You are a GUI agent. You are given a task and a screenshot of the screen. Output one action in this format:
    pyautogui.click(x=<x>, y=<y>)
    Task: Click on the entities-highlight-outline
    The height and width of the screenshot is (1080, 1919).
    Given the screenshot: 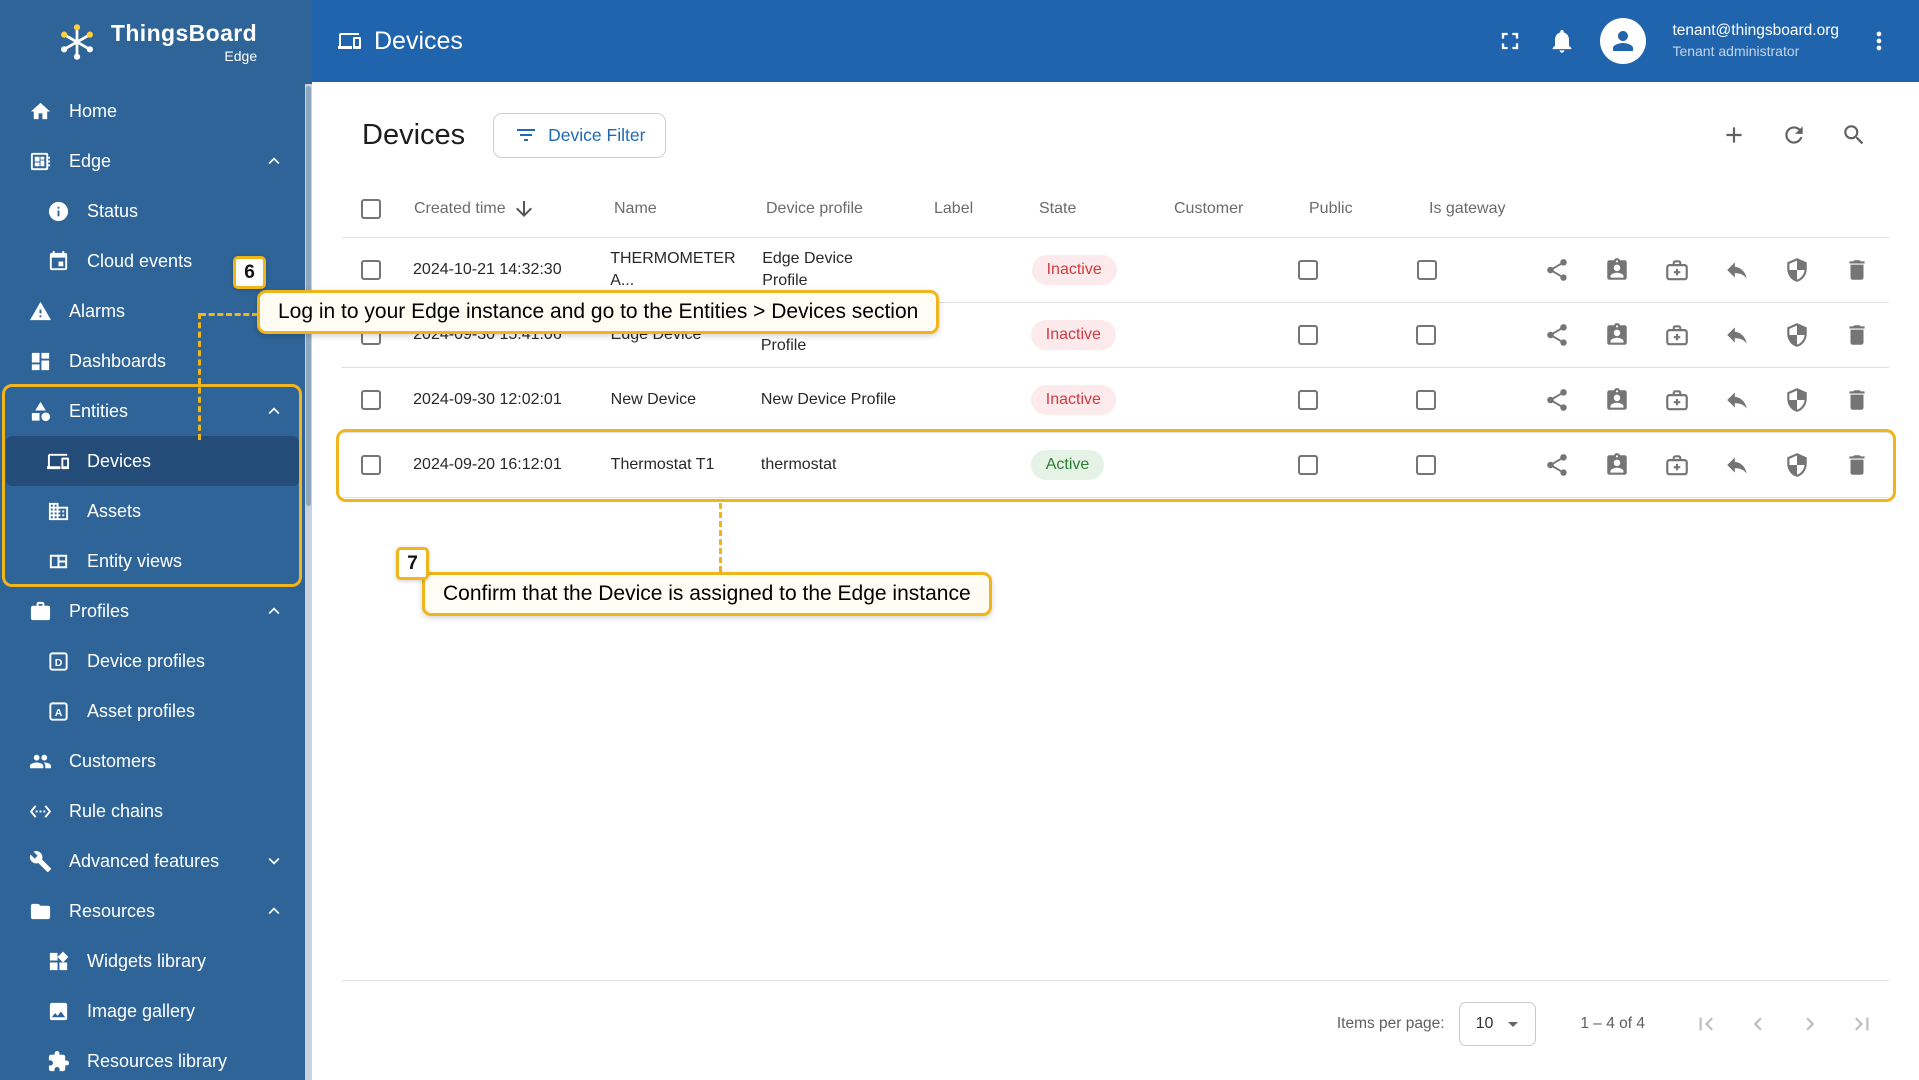 What is the action you would take?
    pyautogui.click(x=152, y=485)
    